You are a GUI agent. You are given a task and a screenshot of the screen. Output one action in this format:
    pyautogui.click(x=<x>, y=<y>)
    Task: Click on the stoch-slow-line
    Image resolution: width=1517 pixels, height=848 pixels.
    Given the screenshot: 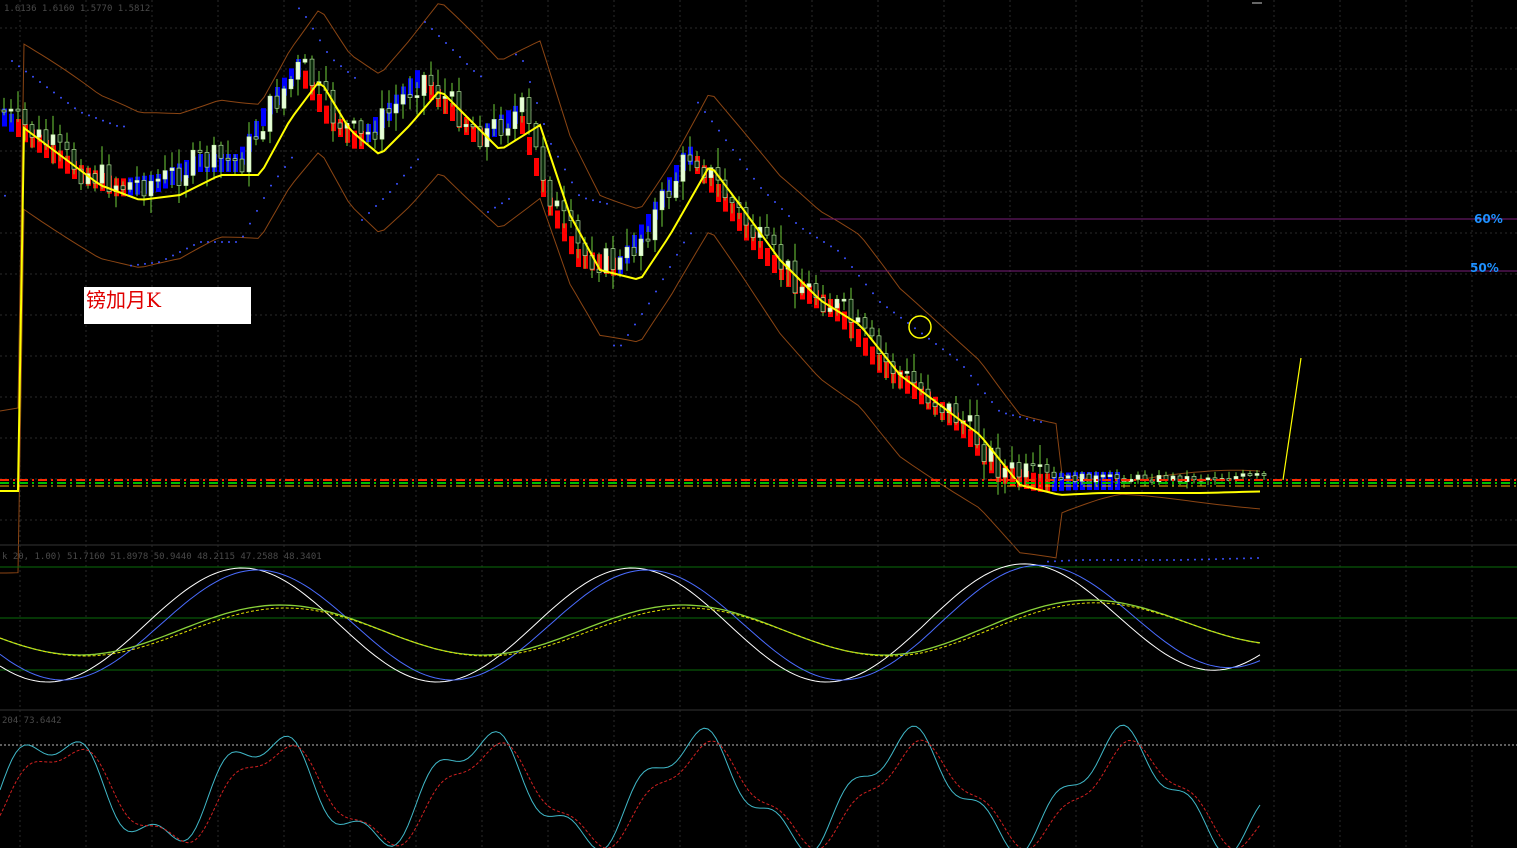 What is the action you would take?
    pyautogui.click(x=630, y=627)
    